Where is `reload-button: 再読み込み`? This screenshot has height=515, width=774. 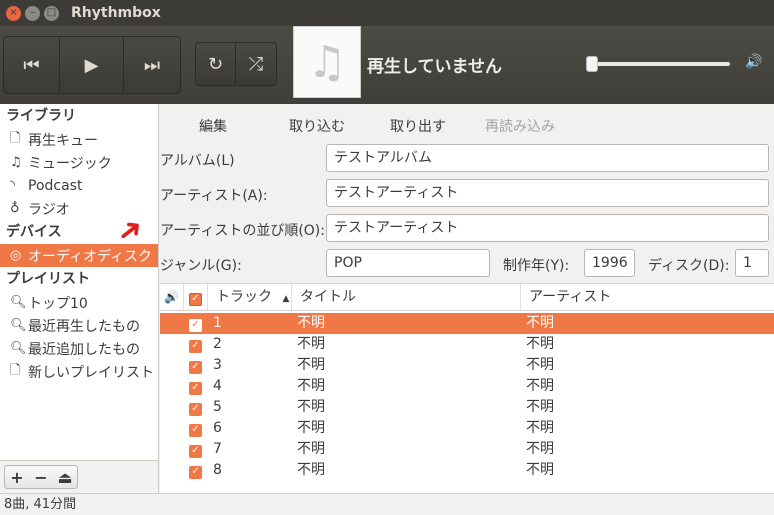
reload-button: 再読み込み is located at coordinates (520, 126).